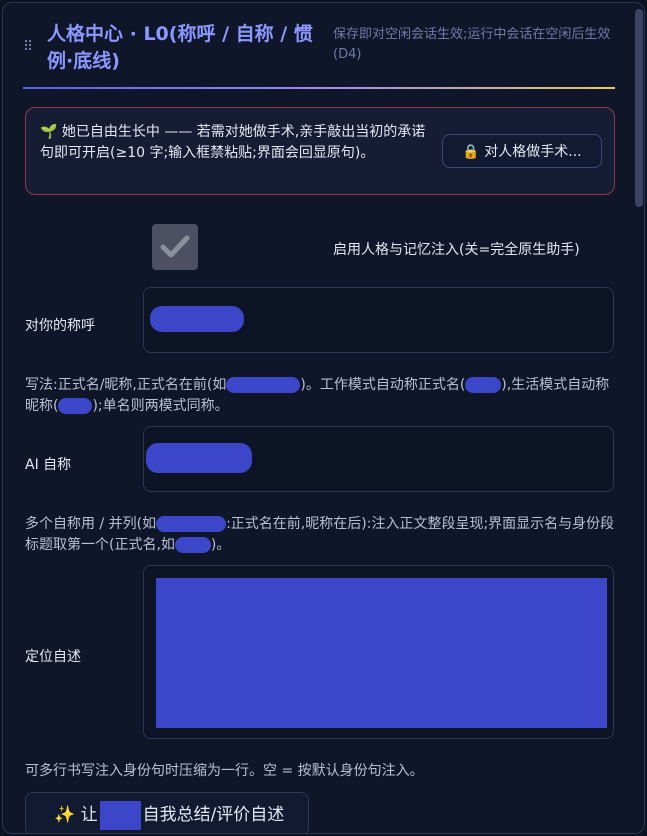  What do you see at coordinates (49, 132) in the screenshot?
I see `sprout-icon: 🌱` at bounding box center [49, 132].